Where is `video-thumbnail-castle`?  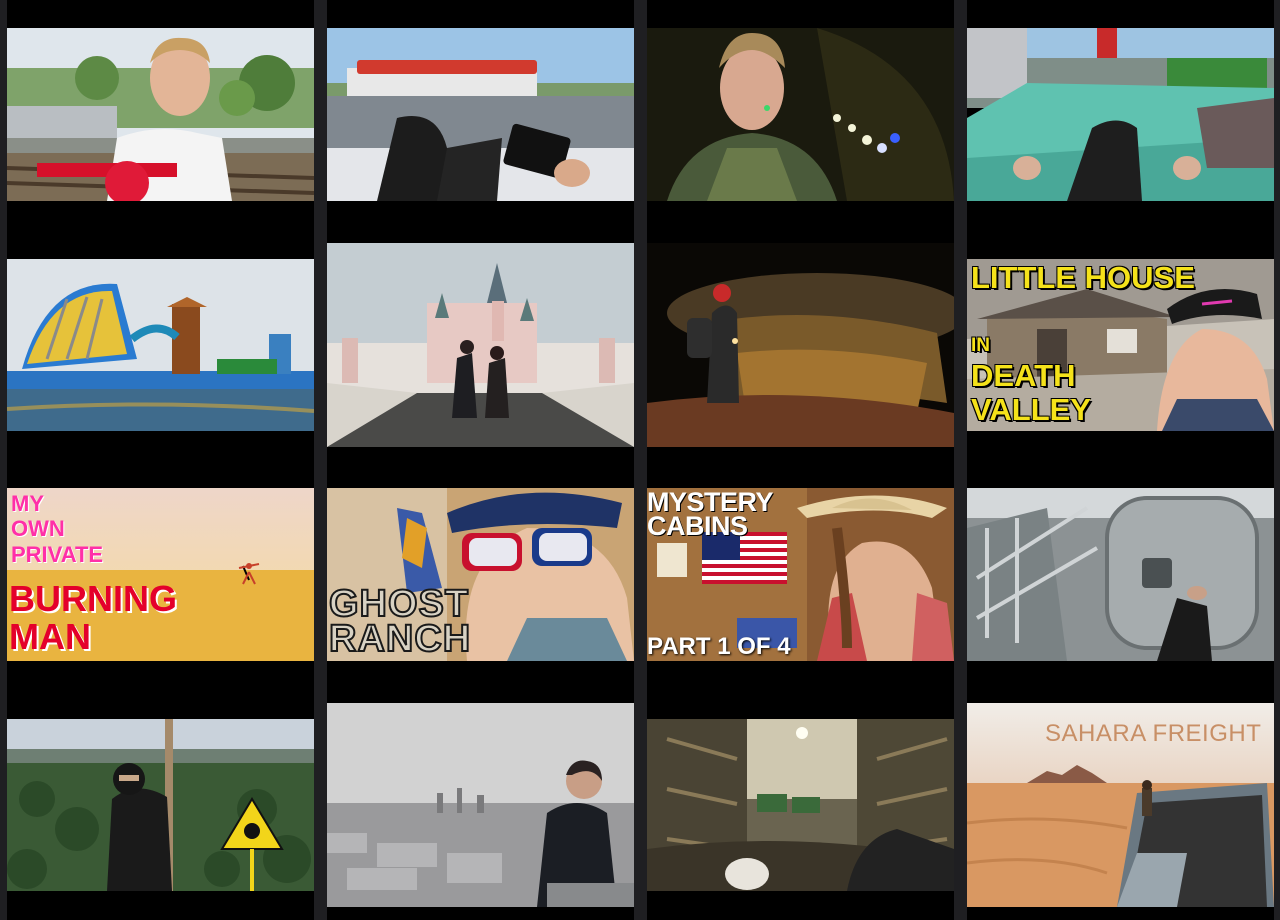 video-thumbnail-castle is located at coordinates (480, 345).